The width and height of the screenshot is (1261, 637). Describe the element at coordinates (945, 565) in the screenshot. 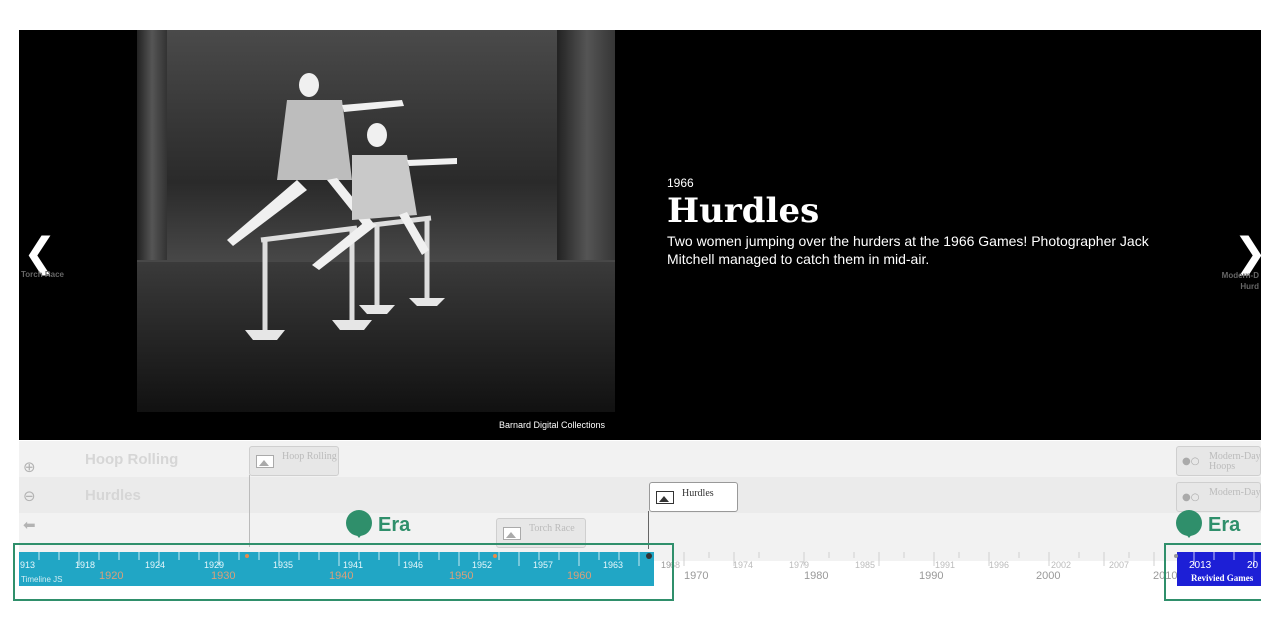

I see `tick-label: 1991` at that location.